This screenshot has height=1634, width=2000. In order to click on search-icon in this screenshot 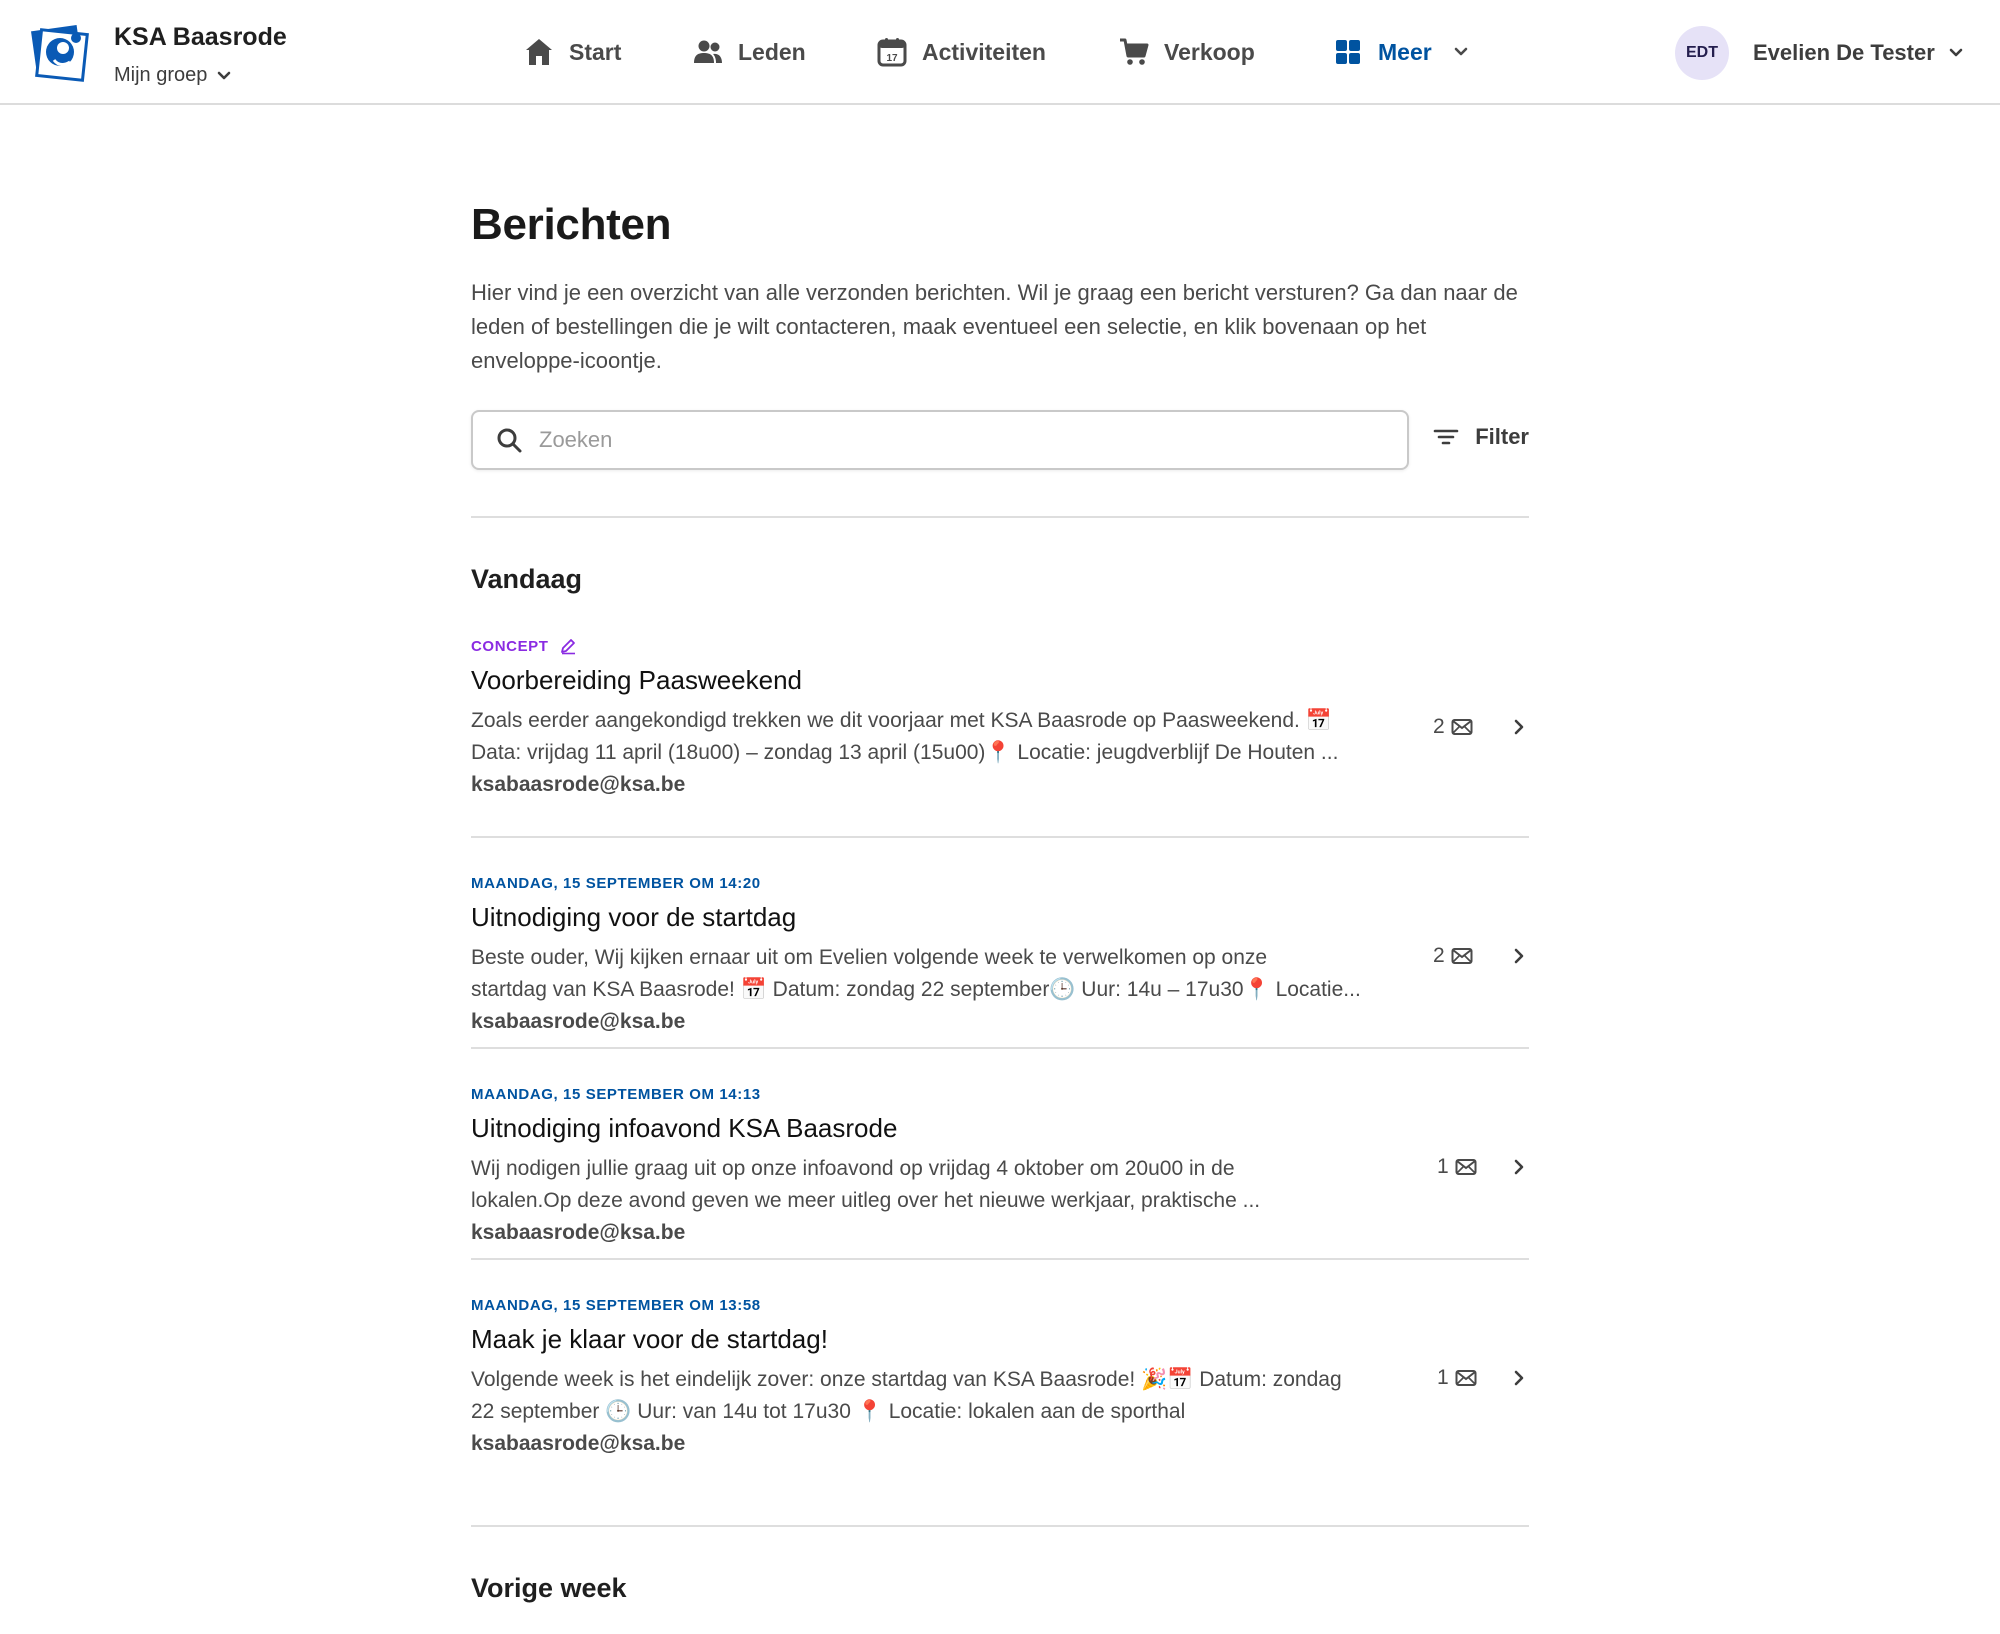, I will do `click(509, 440)`.